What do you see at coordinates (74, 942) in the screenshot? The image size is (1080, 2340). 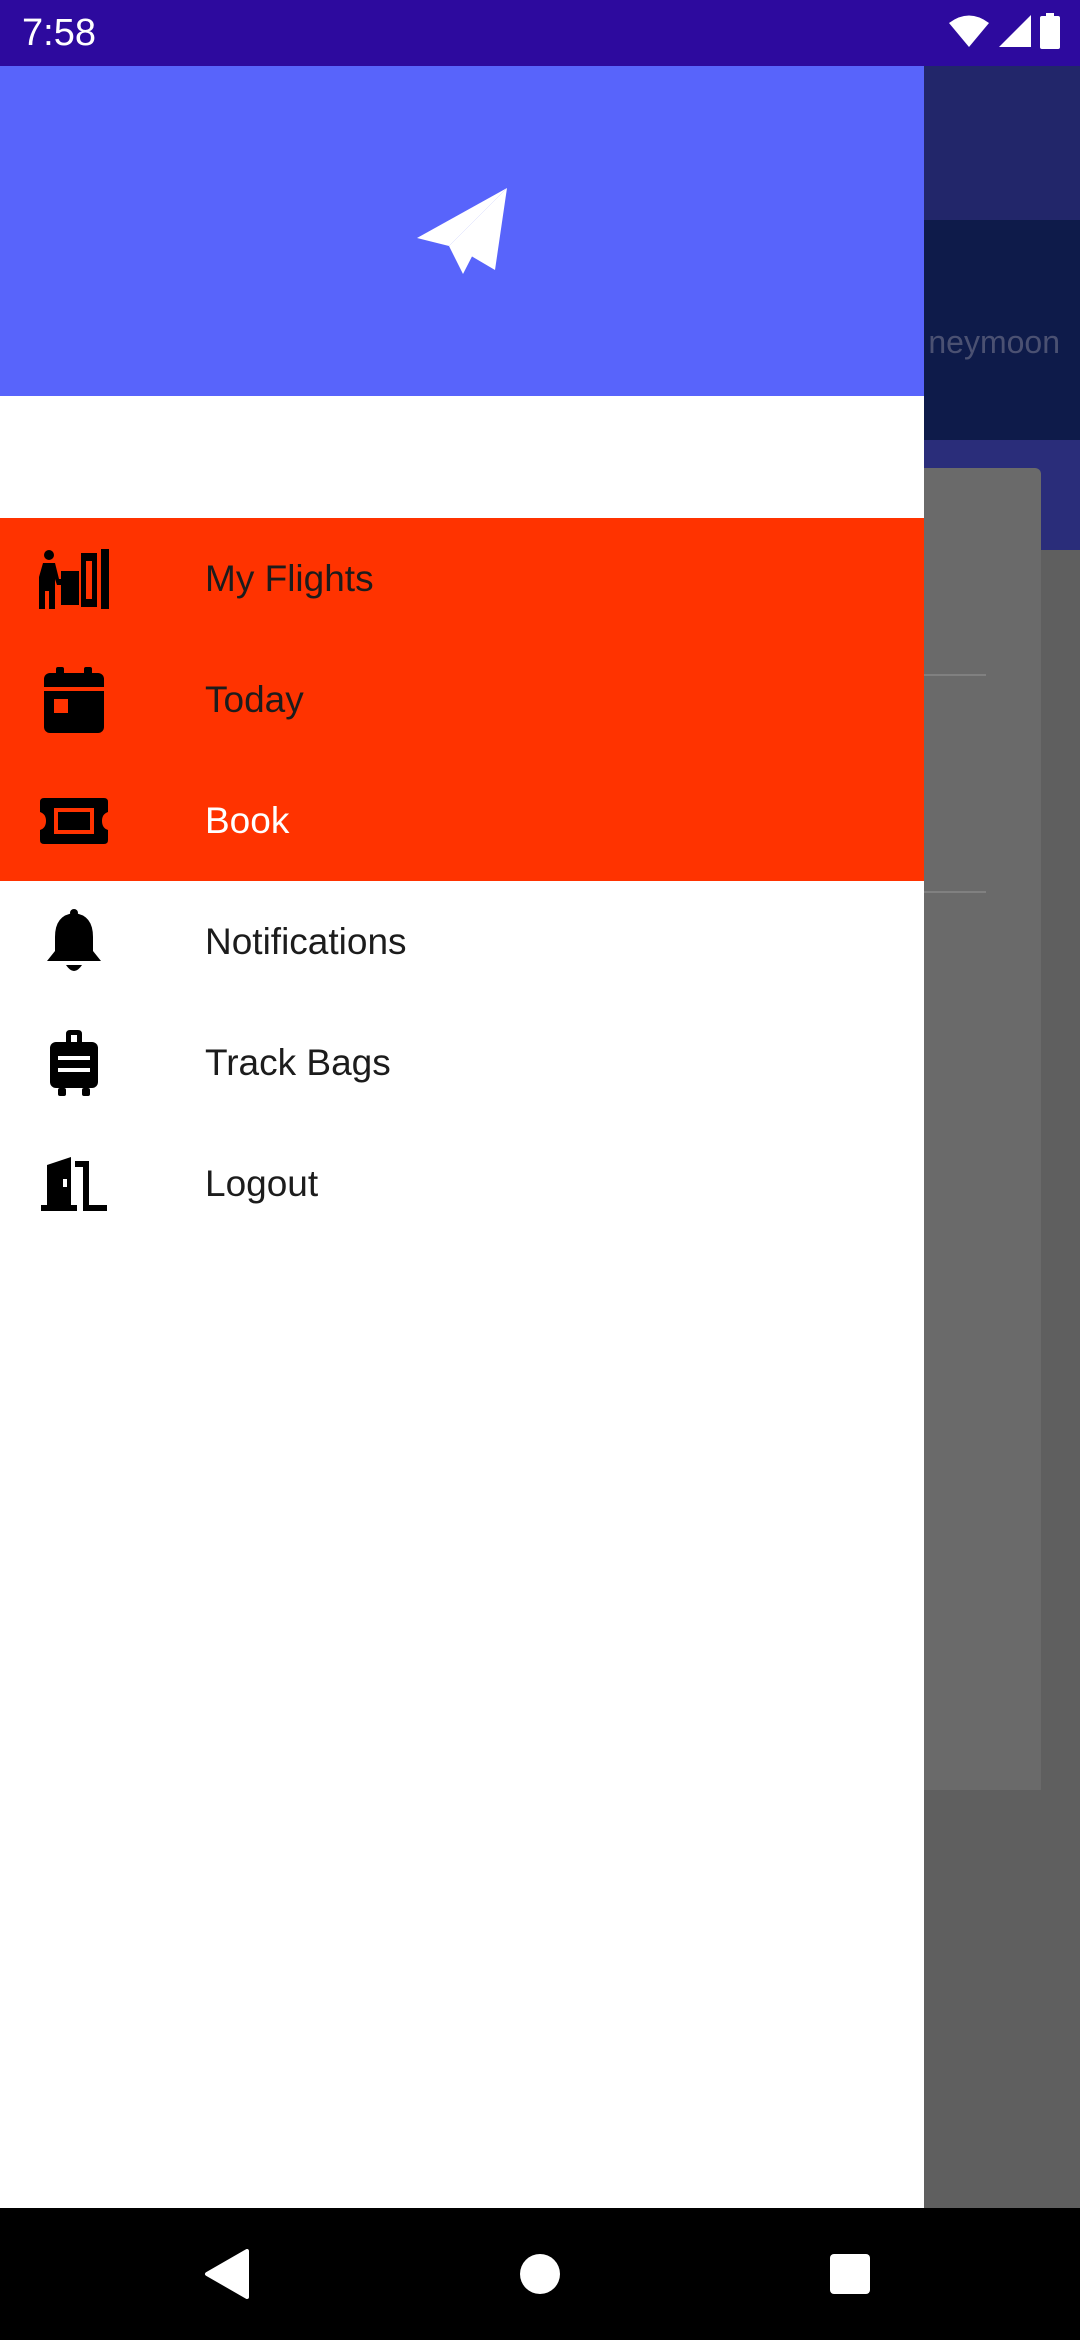 I see `bell-icon` at bounding box center [74, 942].